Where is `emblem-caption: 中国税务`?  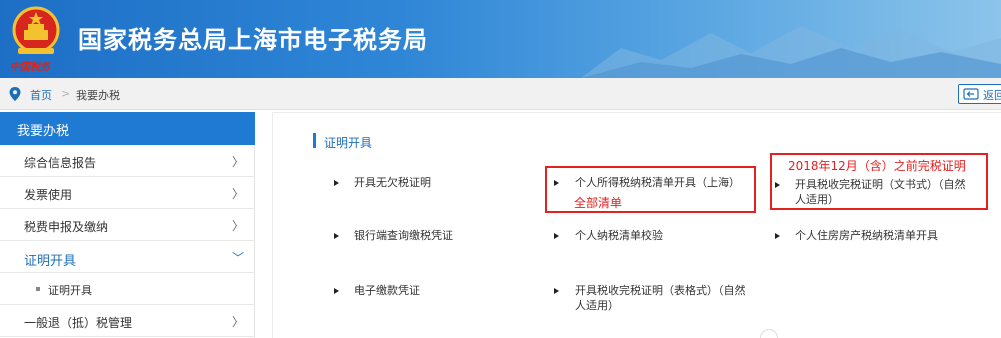
emblem-caption: 中国税务 is located at coordinates (30, 67).